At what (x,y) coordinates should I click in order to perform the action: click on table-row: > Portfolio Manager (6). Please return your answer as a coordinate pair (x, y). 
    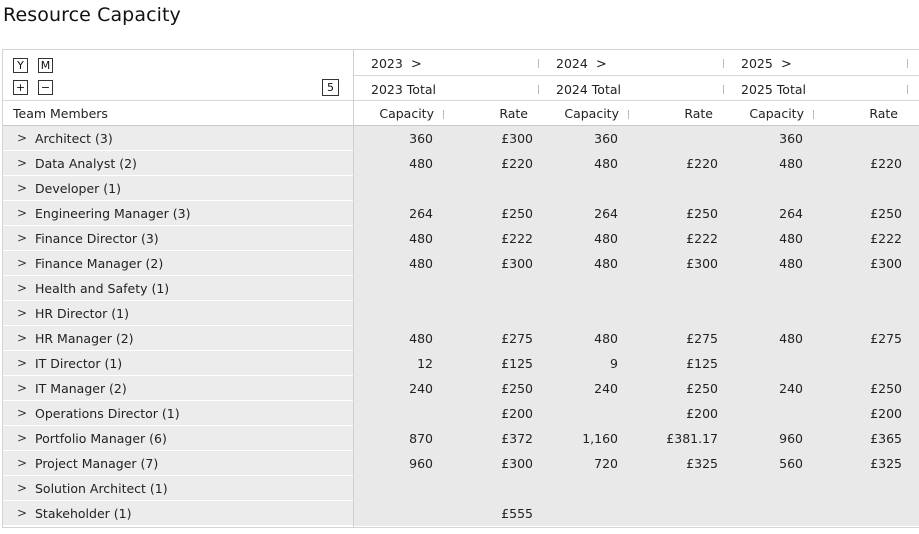
    Looking at the image, I should click on (178, 438).